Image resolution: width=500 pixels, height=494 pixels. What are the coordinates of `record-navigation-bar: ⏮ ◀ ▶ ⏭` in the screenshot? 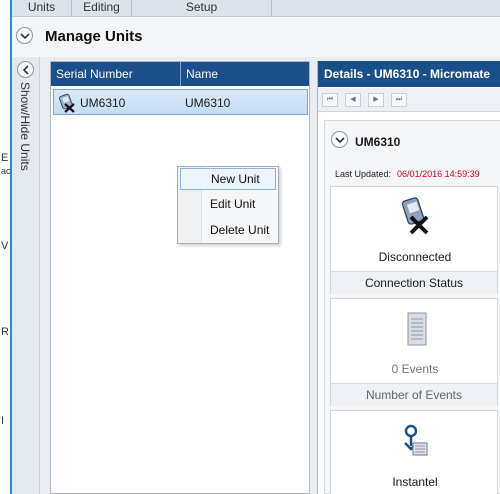 It's located at (409, 100).